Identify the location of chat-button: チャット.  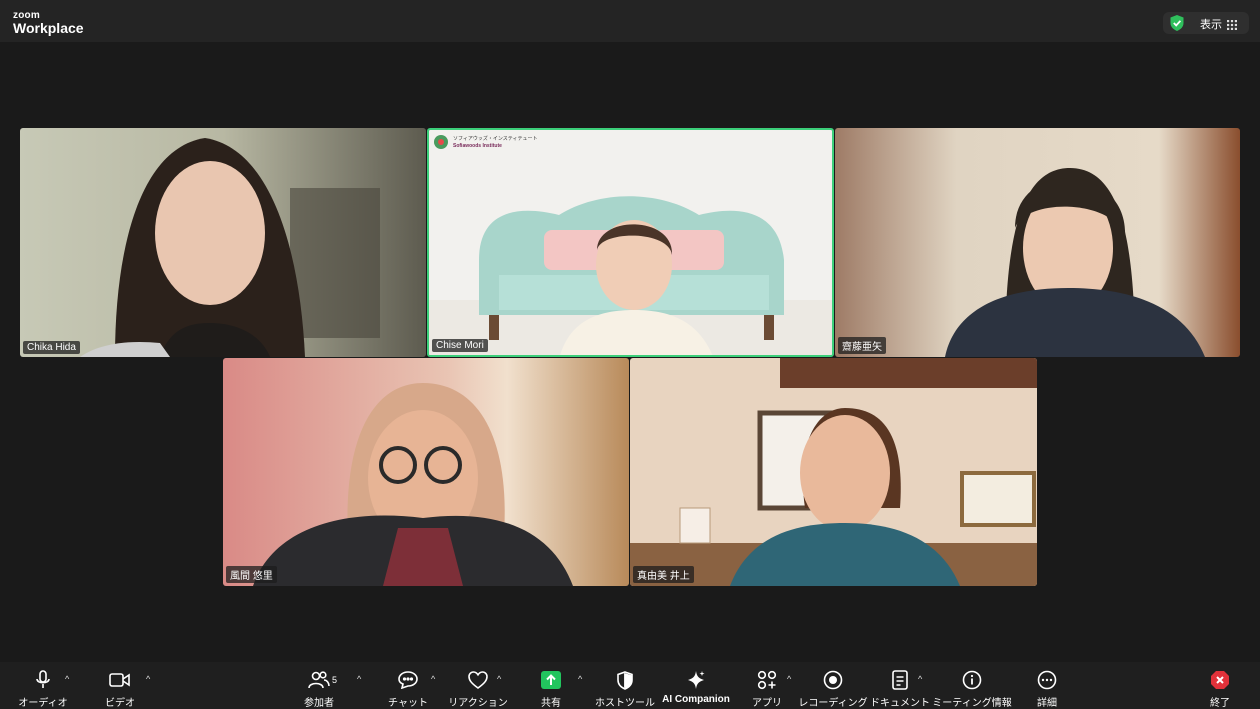
(408, 685).